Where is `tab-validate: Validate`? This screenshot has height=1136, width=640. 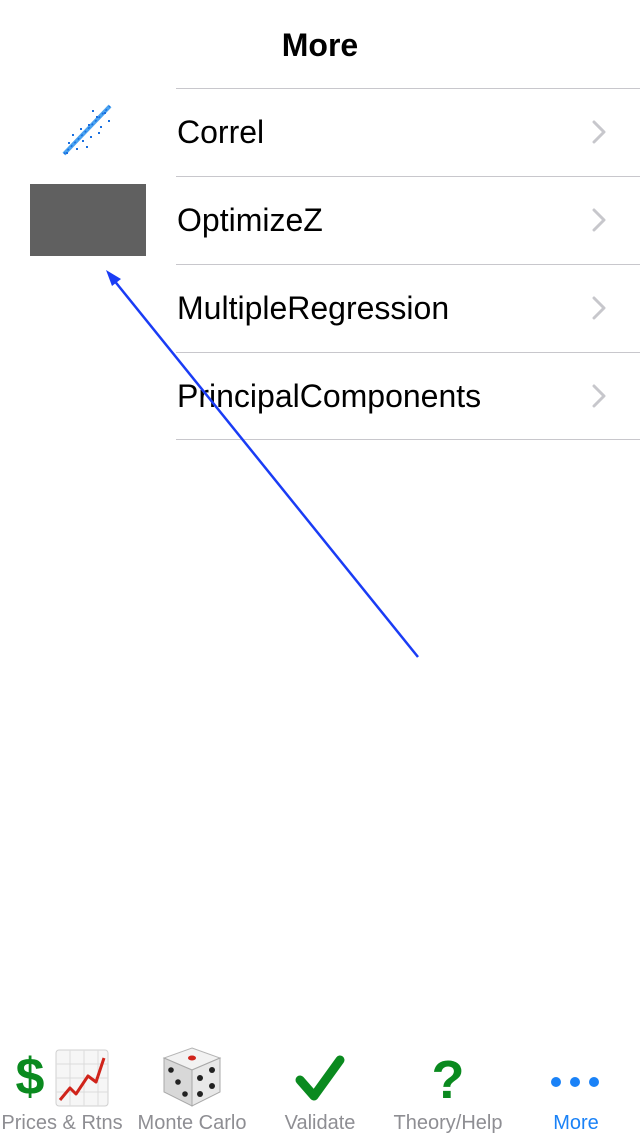
tab-validate: Validate is located at coordinates (320, 1087).